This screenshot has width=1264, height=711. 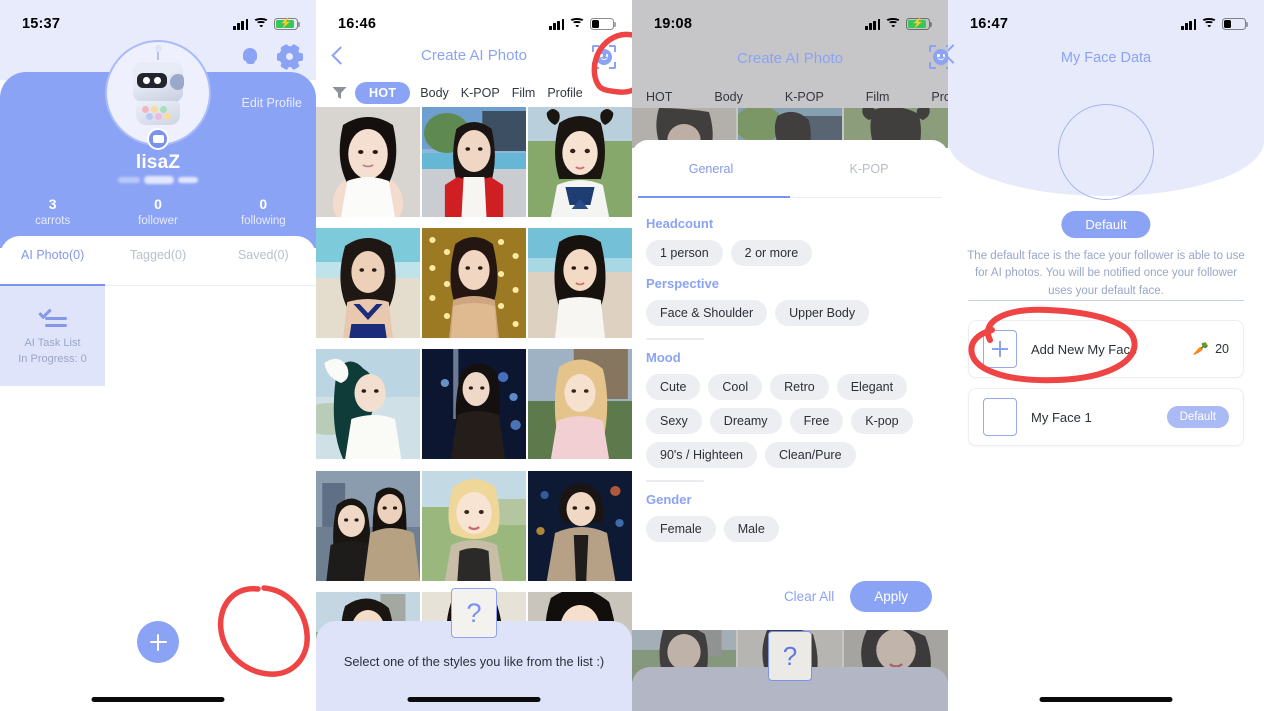 What do you see at coordinates (711, 177) in the screenshot?
I see `tab-general: General` at bounding box center [711, 177].